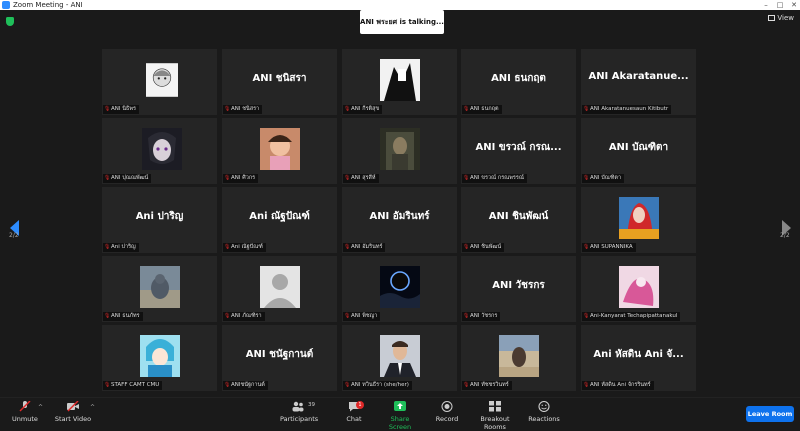 This screenshot has width=800, height=431. What do you see at coordinates (785, 235) in the screenshot?
I see `page-indicator-right: 2/2` at bounding box center [785, 235].